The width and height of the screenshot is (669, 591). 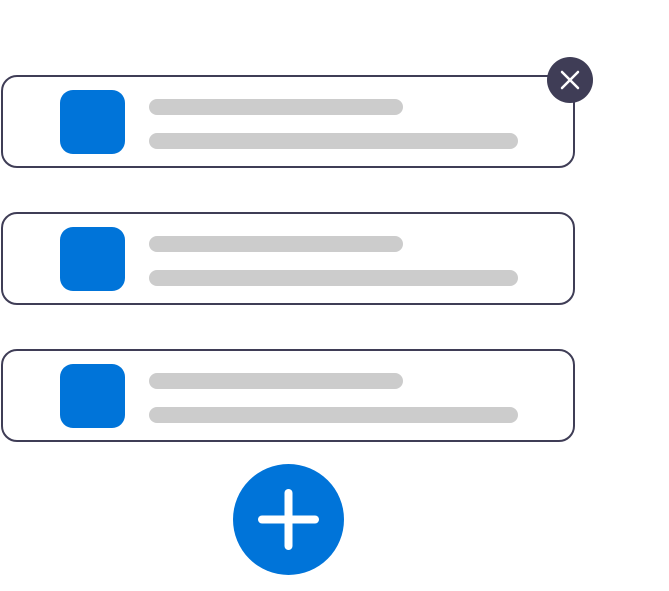 I want to click on plus-icon, so click(x=288, y=519).